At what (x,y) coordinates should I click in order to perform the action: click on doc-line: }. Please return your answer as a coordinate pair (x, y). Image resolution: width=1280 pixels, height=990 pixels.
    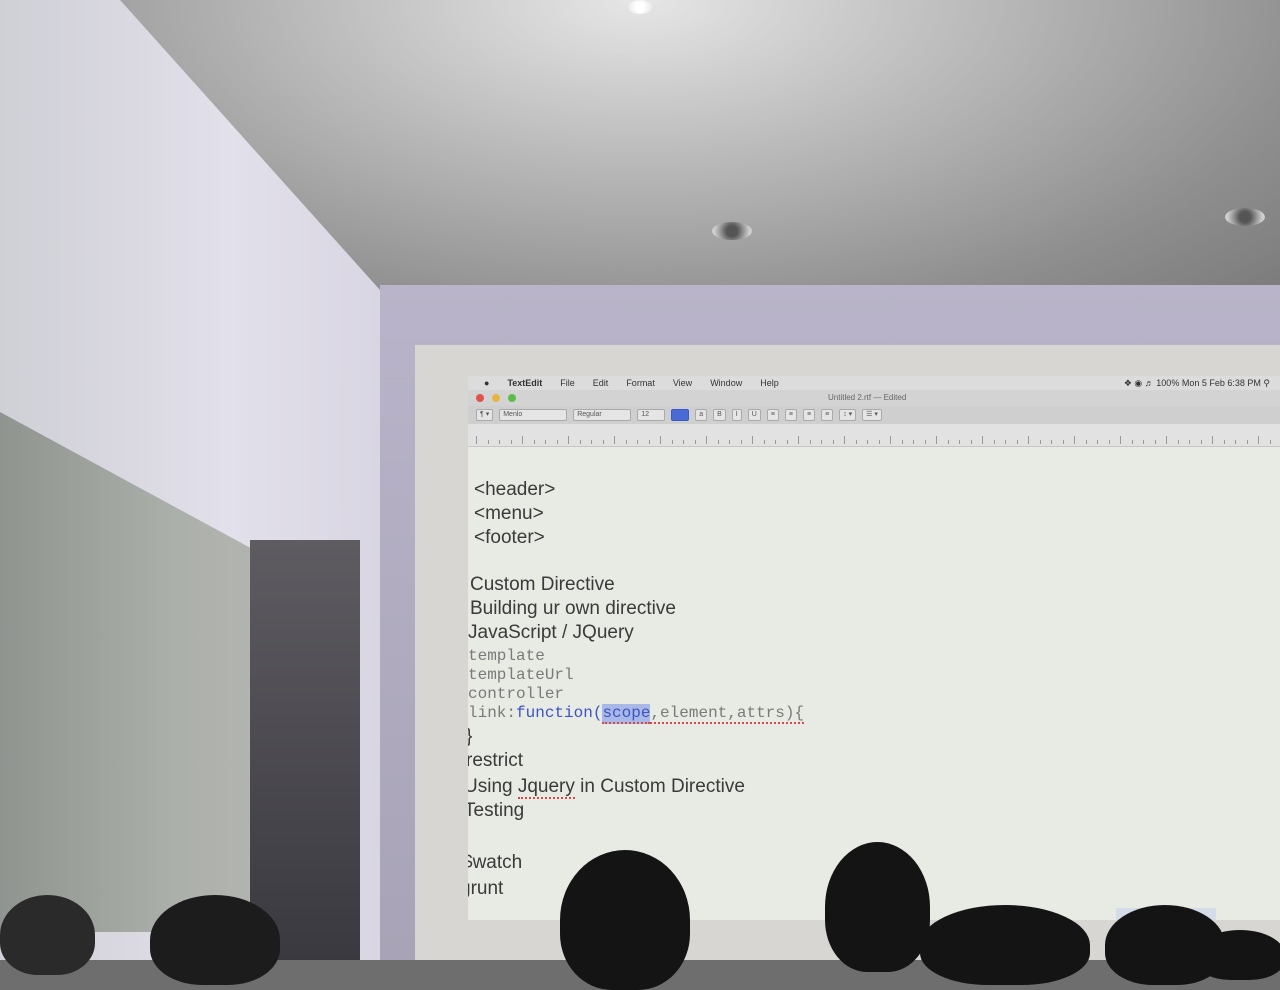
    Looking at the image, I should click on (470, 737).